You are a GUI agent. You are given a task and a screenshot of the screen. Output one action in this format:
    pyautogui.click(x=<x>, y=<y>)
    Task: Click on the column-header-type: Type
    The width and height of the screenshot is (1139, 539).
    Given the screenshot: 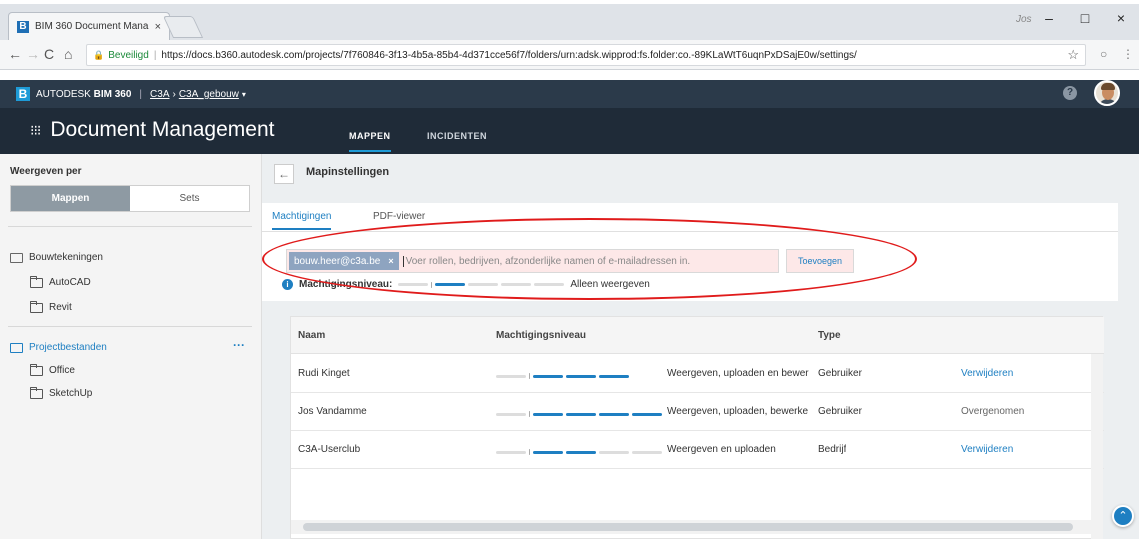 What is the action you would take?
    pyautogui.click(x=829, y=335)
    